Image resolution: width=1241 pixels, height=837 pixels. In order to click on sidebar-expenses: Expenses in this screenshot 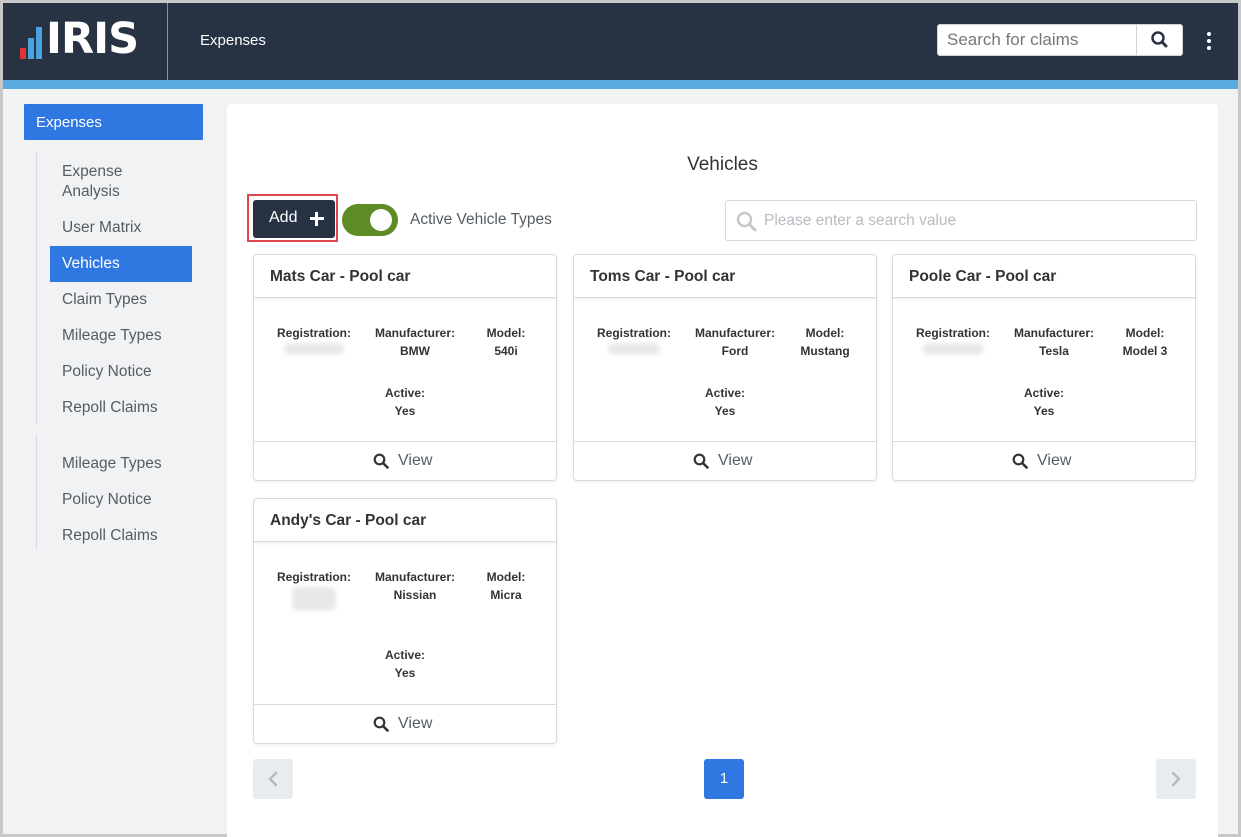, I will do `click(113, 122)`.